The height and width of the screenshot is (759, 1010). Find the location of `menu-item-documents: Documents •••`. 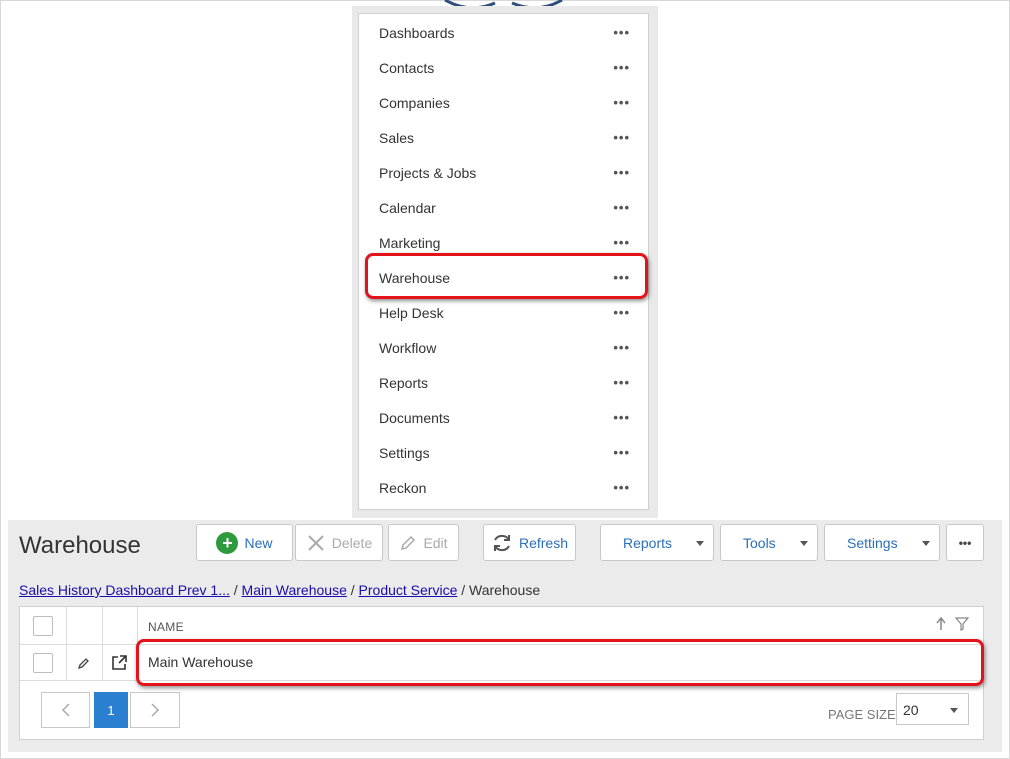

menu-item-documents: Documents ••• is located at coordinates (503, 417).